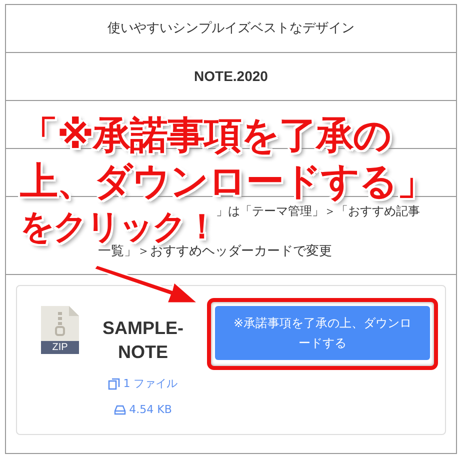  Describe the element at coordinates (318, 211) in the screenshot. I see `table-cell-text: 」は「テーマ管理」＞「おすすめ記事` at that location.